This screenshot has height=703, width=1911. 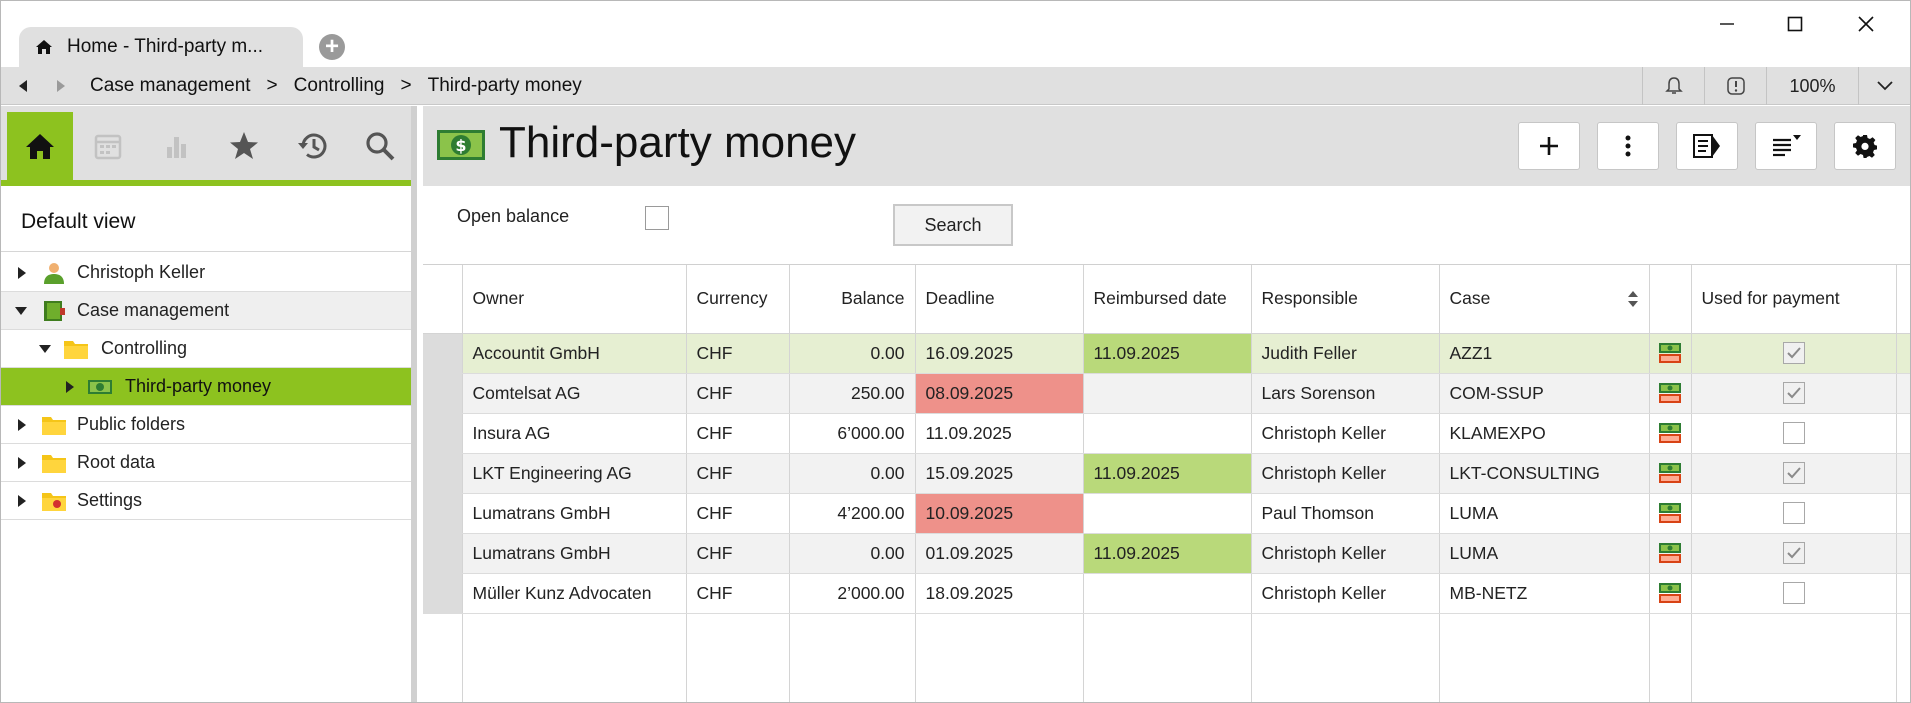 What do you see at coordinates (1345, 299) in the screenshot?
I see `column-header-responsible: Responsible` at bounding box center [1345, 299].